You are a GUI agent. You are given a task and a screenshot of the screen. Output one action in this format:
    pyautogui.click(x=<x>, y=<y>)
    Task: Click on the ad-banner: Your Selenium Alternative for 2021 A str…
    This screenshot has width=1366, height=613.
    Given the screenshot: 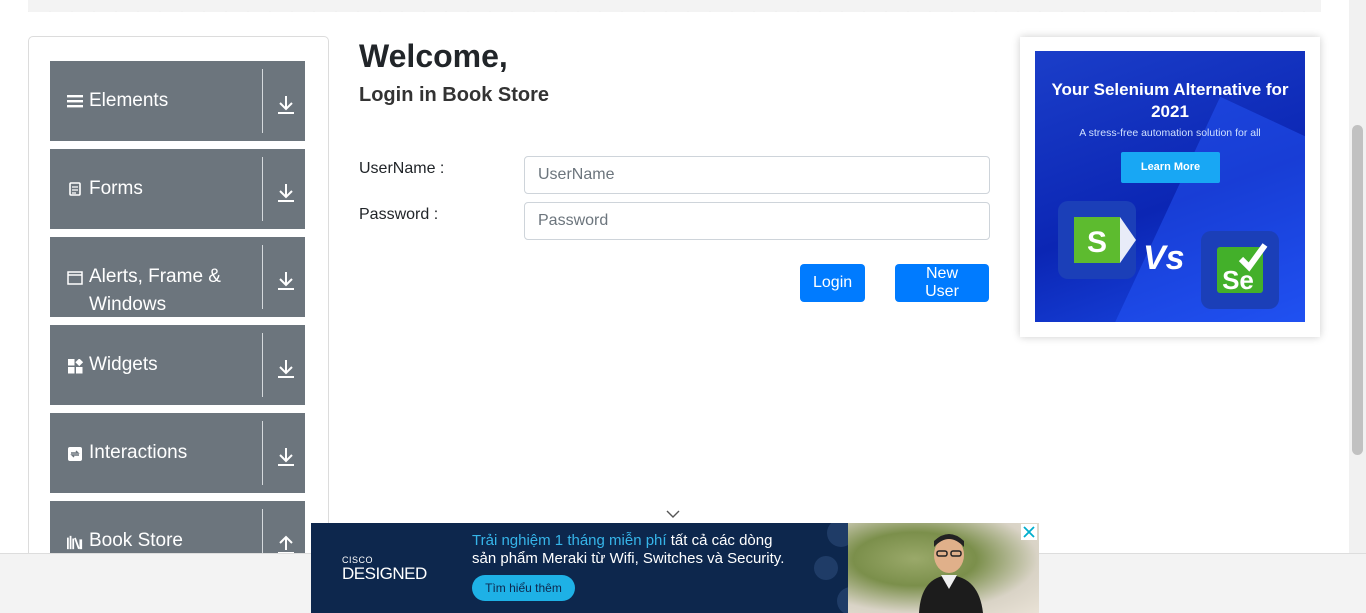 What is the action you would take?
    pyautogui.click(x=1170, y=186)
    